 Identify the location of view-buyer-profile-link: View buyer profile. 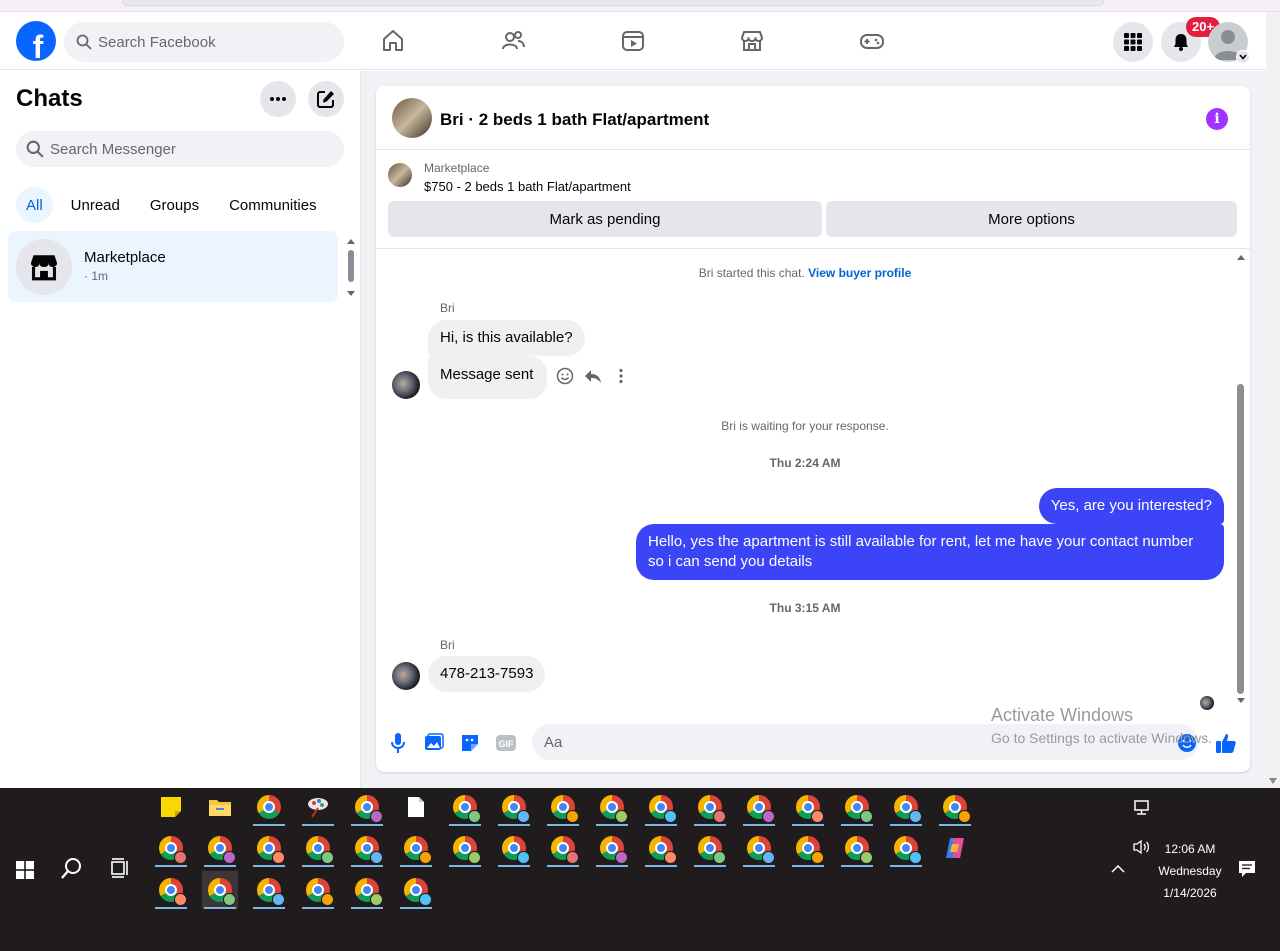
(859, 273).